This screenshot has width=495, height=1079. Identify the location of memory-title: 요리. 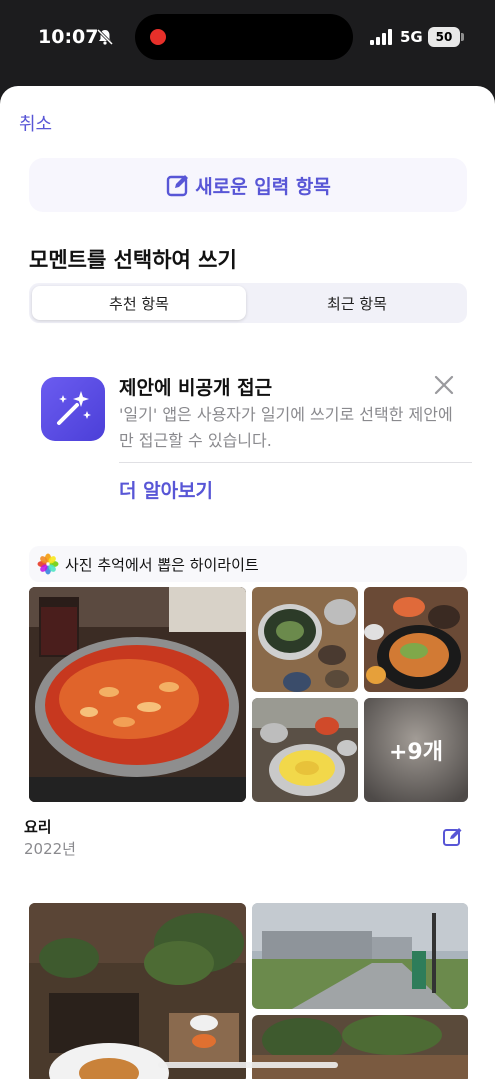
(38, 827).